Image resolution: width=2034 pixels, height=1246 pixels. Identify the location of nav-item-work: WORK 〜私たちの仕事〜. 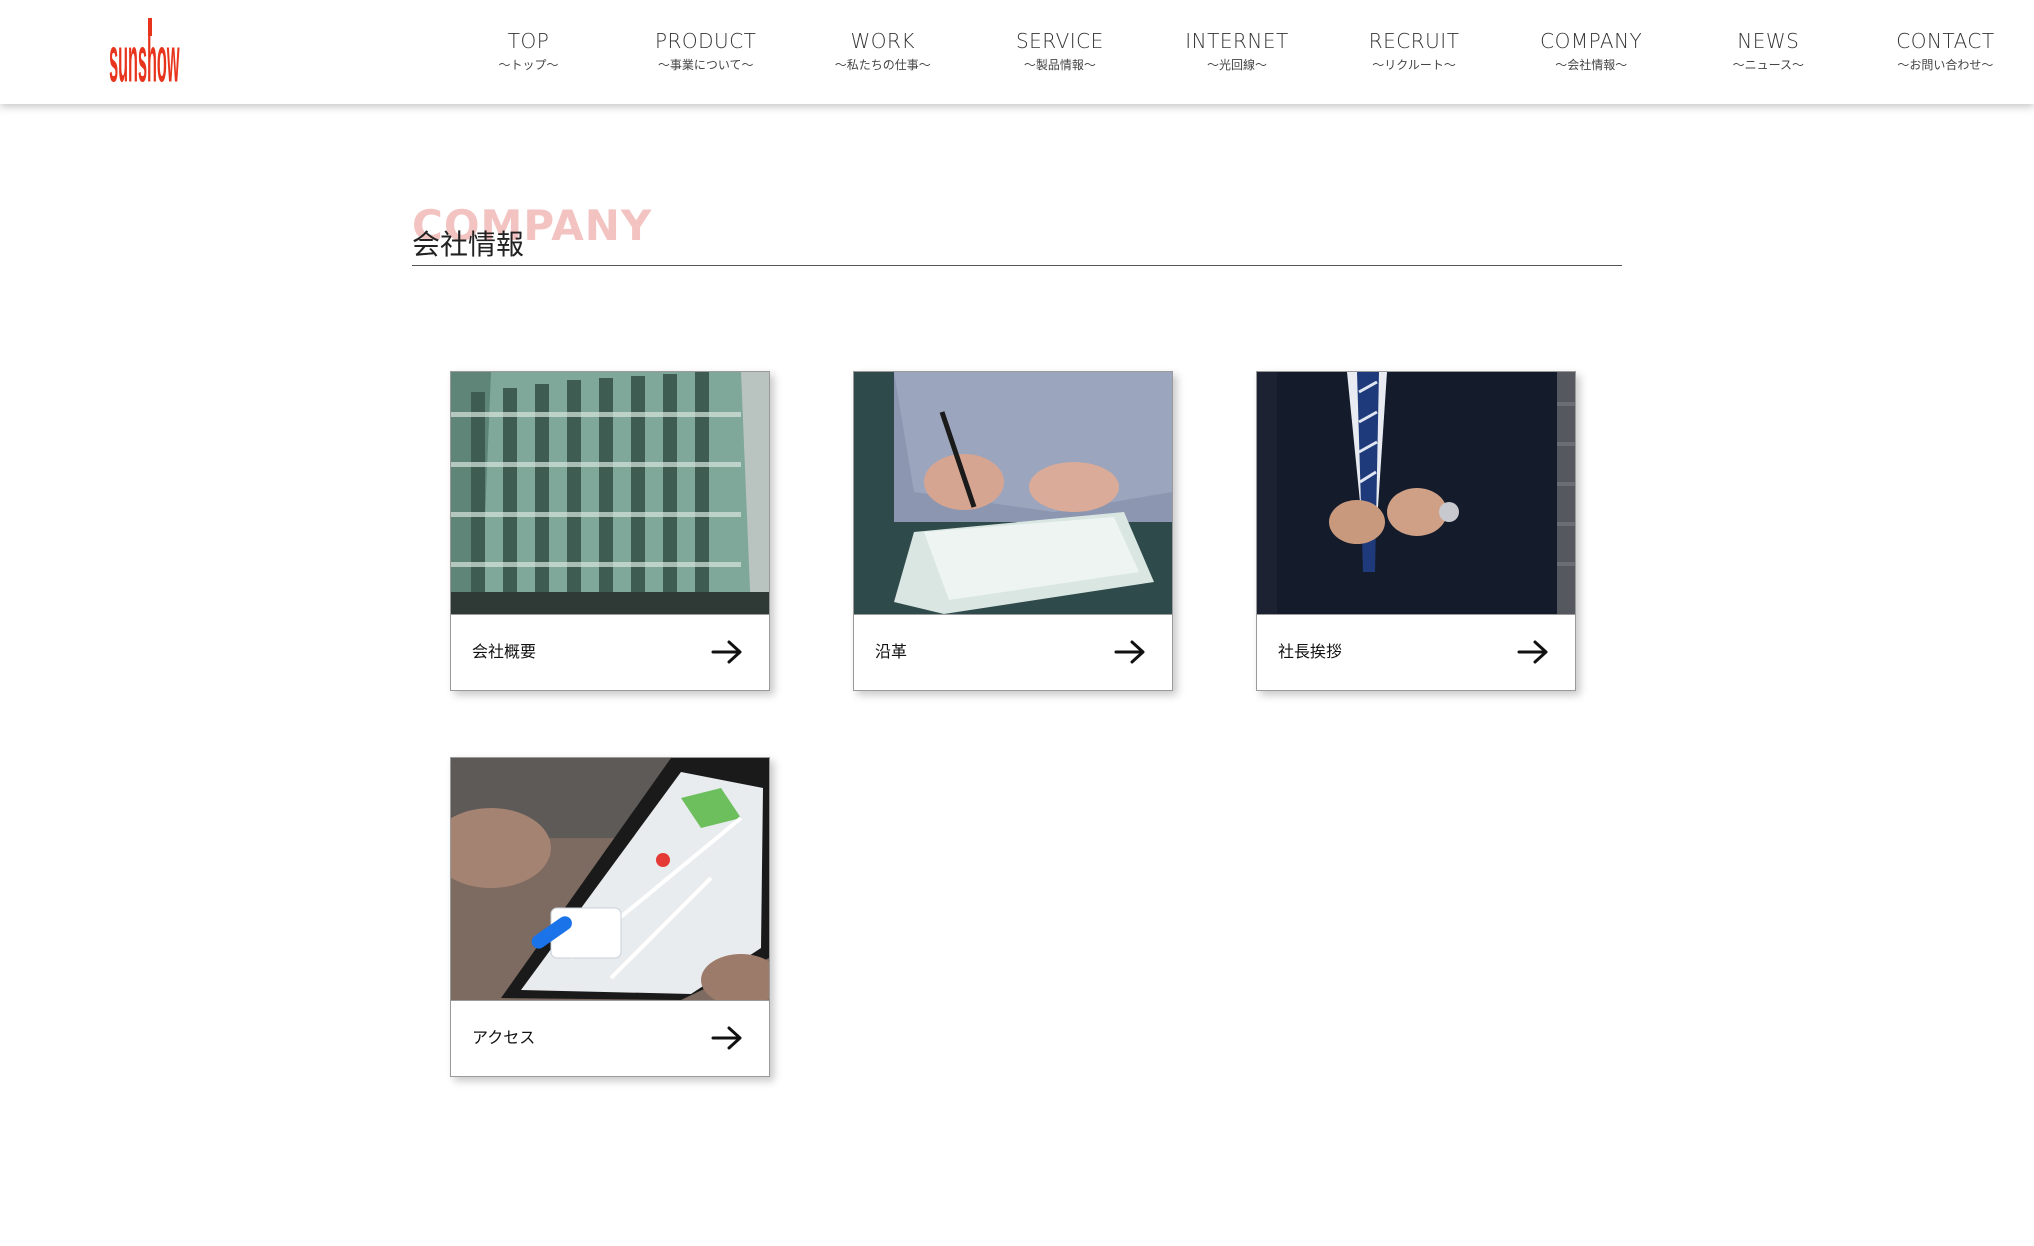
(882, 52).